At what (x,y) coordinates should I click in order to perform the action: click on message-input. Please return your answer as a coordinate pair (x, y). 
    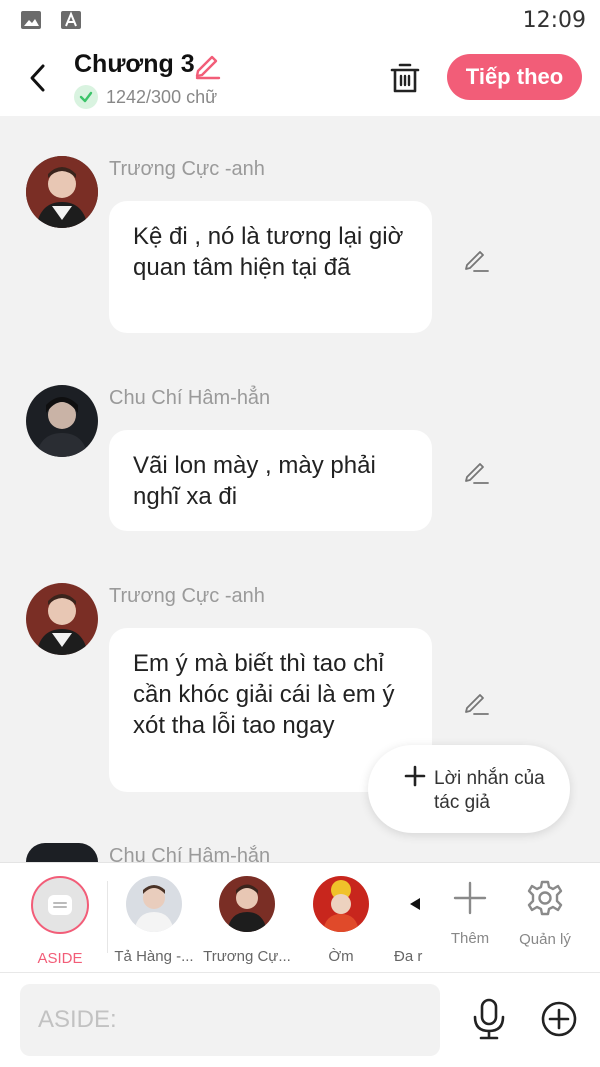
    Looking at the image, I should click on (230, 1020).